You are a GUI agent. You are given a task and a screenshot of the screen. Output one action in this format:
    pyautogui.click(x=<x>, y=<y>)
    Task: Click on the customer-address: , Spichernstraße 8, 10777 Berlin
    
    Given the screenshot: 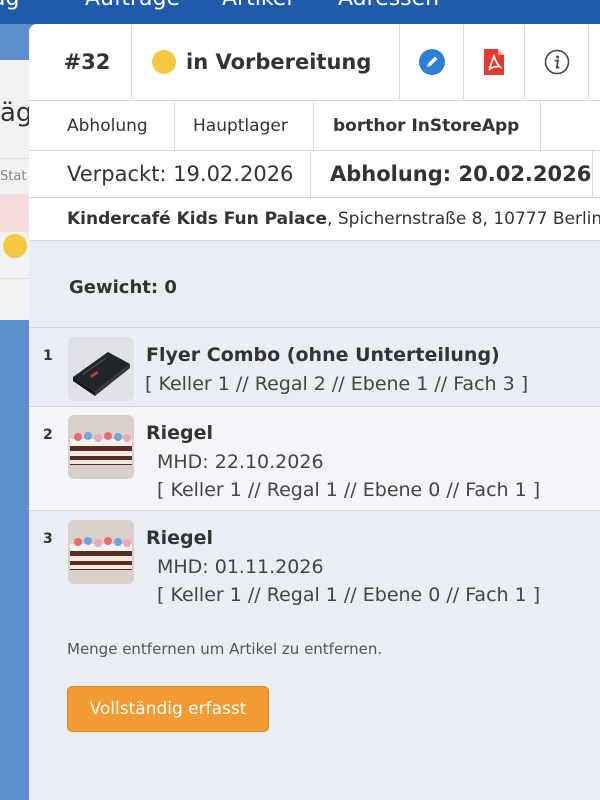 What is the action you would take?
    pyautogui.click(x=463, y=219)
    